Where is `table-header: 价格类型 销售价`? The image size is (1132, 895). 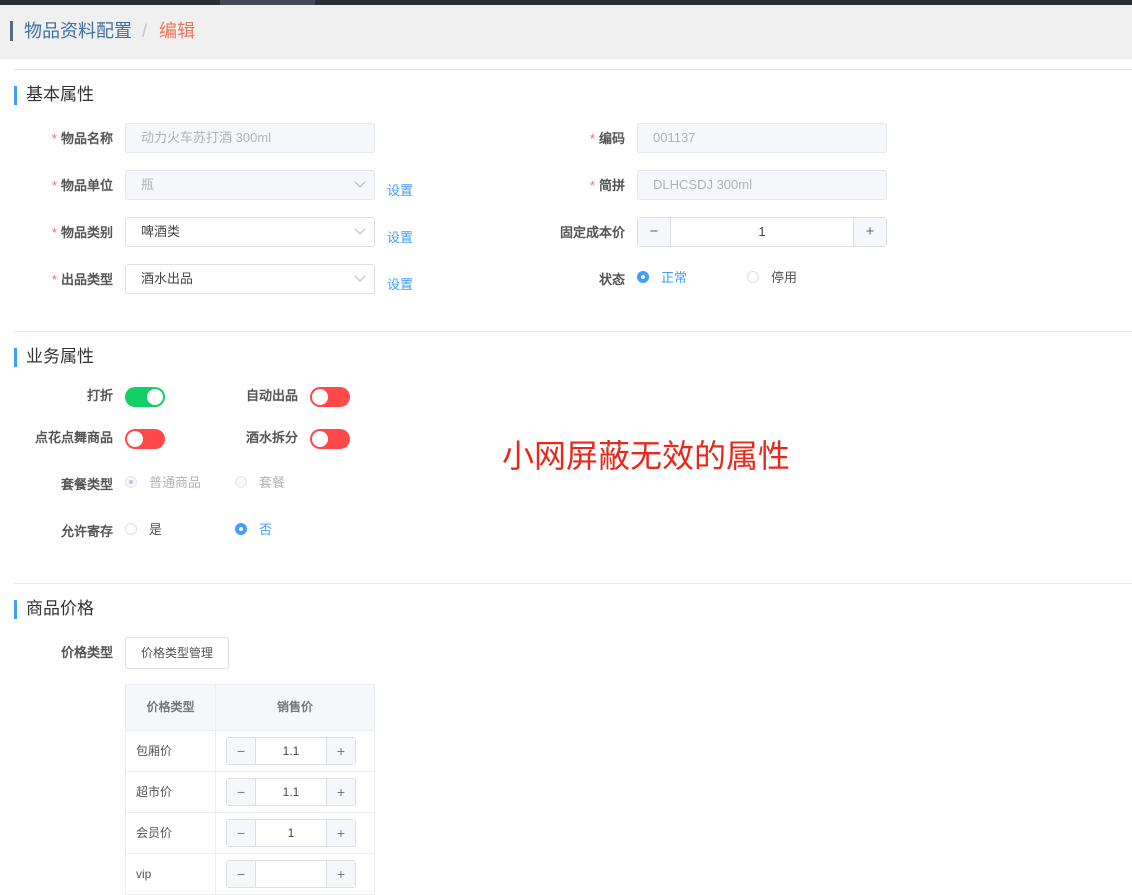
table-header: 价格类型 销售价 is located at coordinates (250, 708).